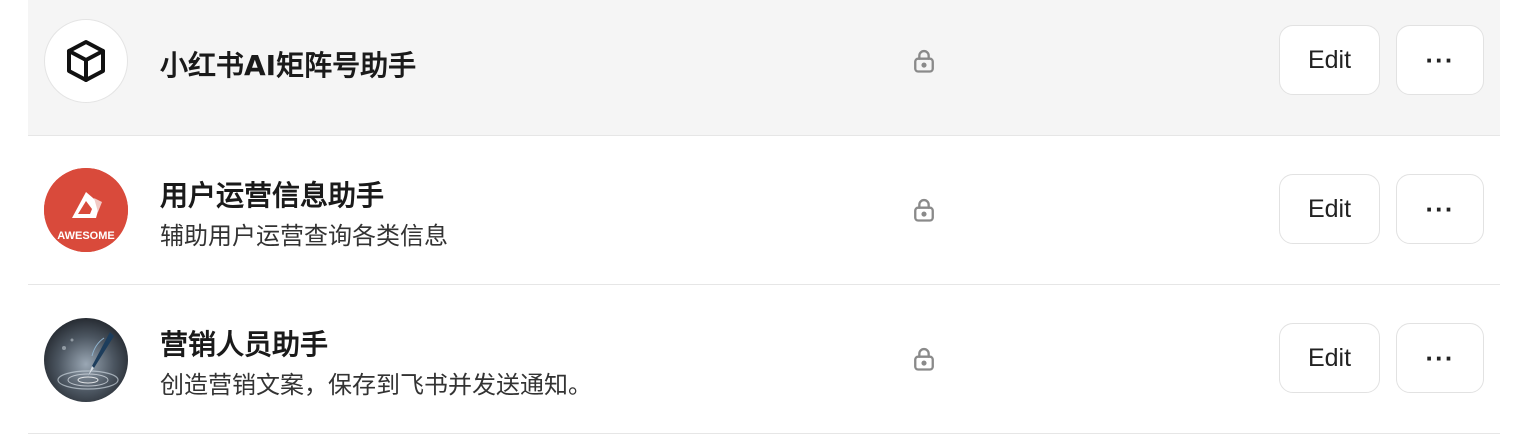 The image size is (1528, 438). I want to click on cube-icon, so click(86, 61).